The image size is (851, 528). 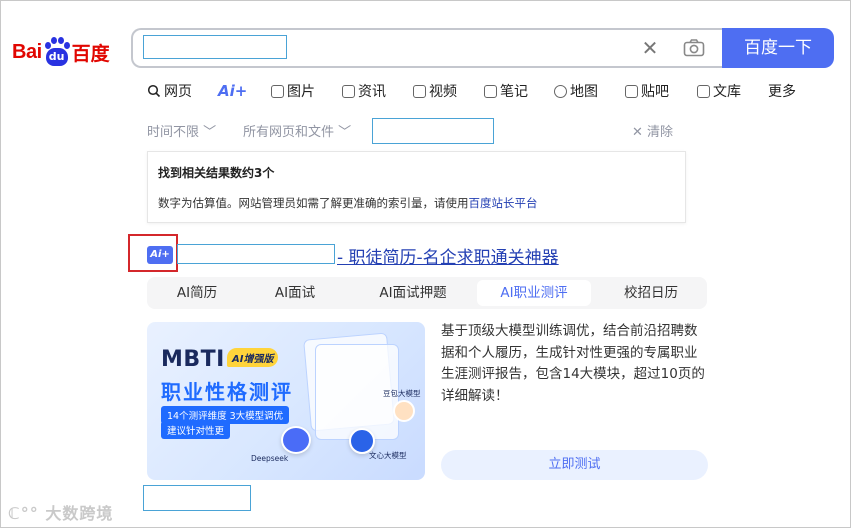 What do you see at coordinates (631, 91) in the screenshot?
I see `tieba-icon` at bounding box center [631, 91].